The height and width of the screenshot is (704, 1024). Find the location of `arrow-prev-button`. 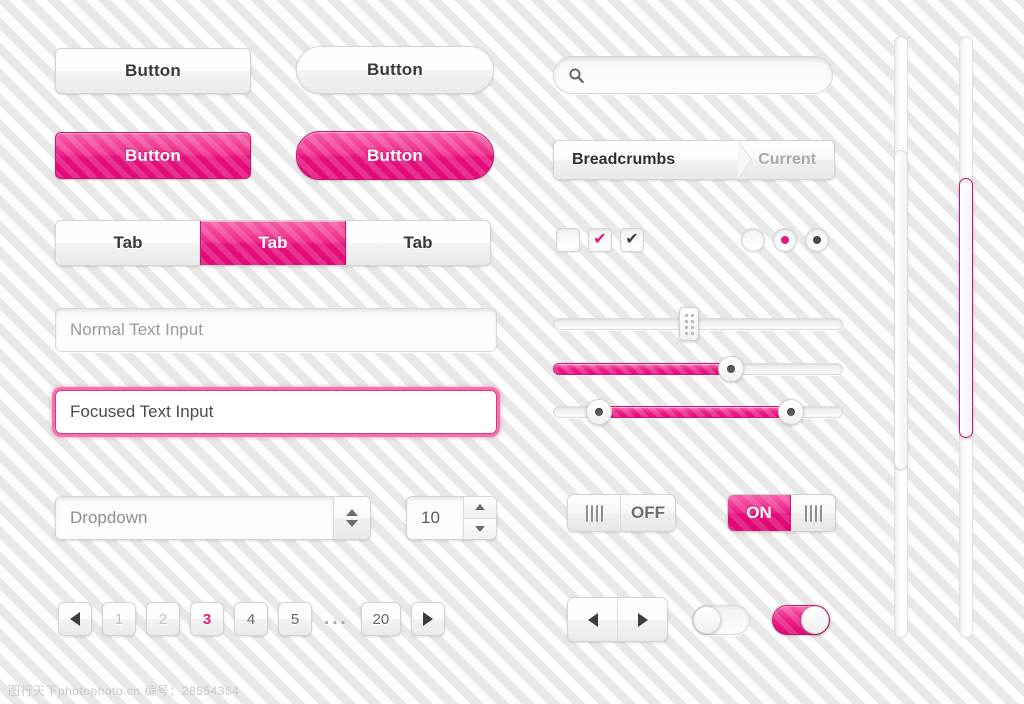

arrow-prev-button is located at coordinates (593, 619).